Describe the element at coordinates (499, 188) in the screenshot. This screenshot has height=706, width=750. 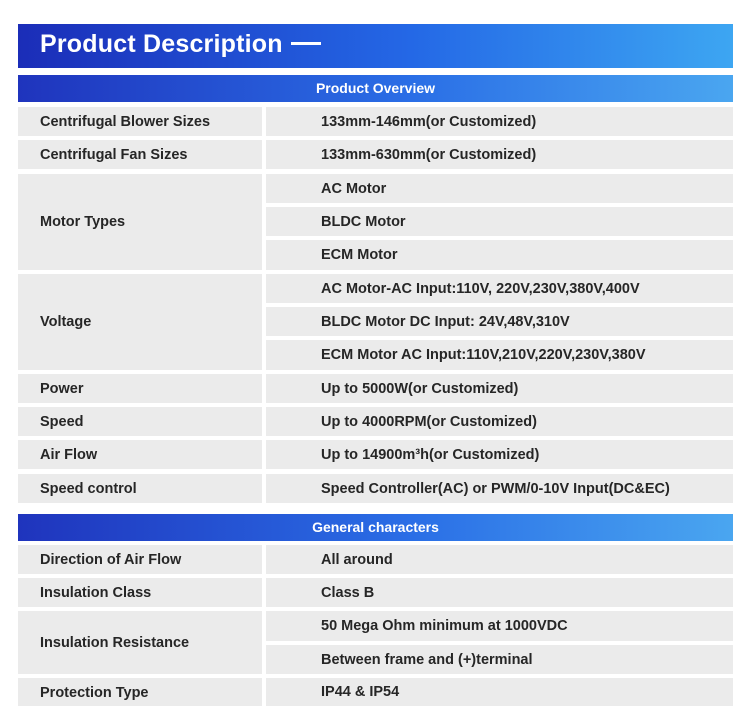
I see `spec-value-motor-ac: AC Motor` at that location.